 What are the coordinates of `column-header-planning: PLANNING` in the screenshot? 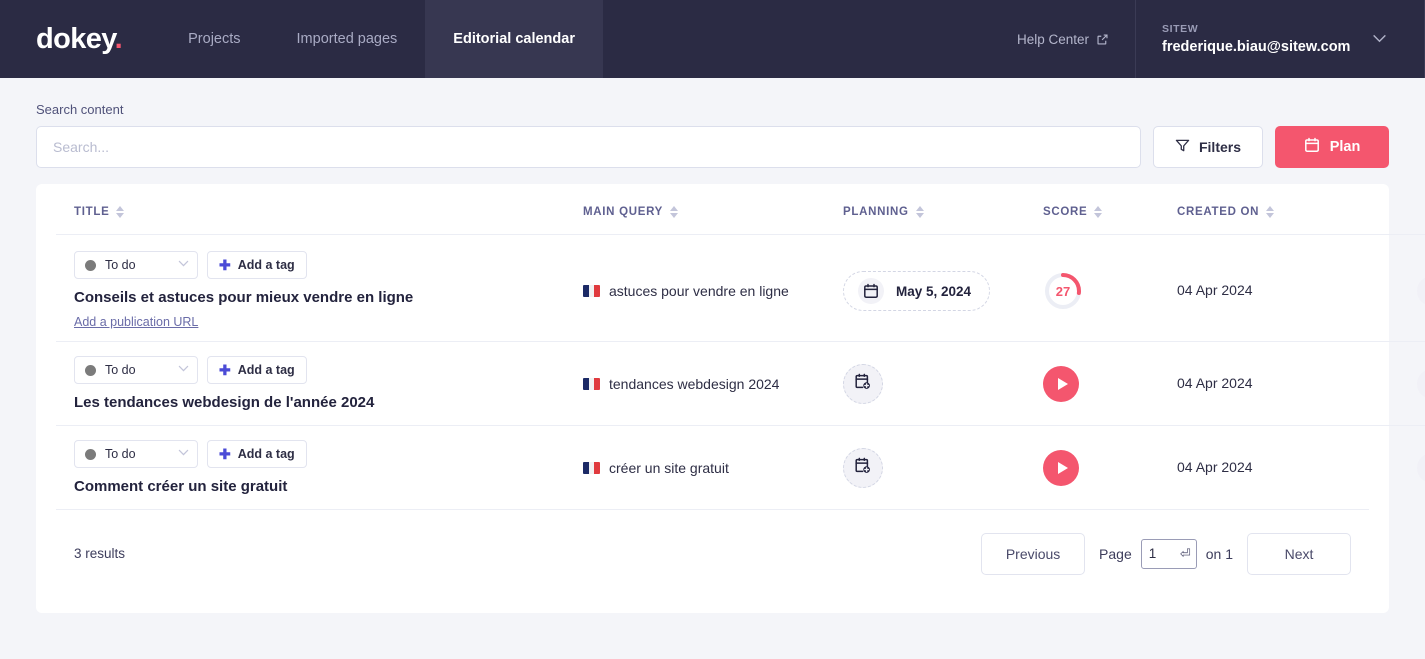 It's located at (943, 209).